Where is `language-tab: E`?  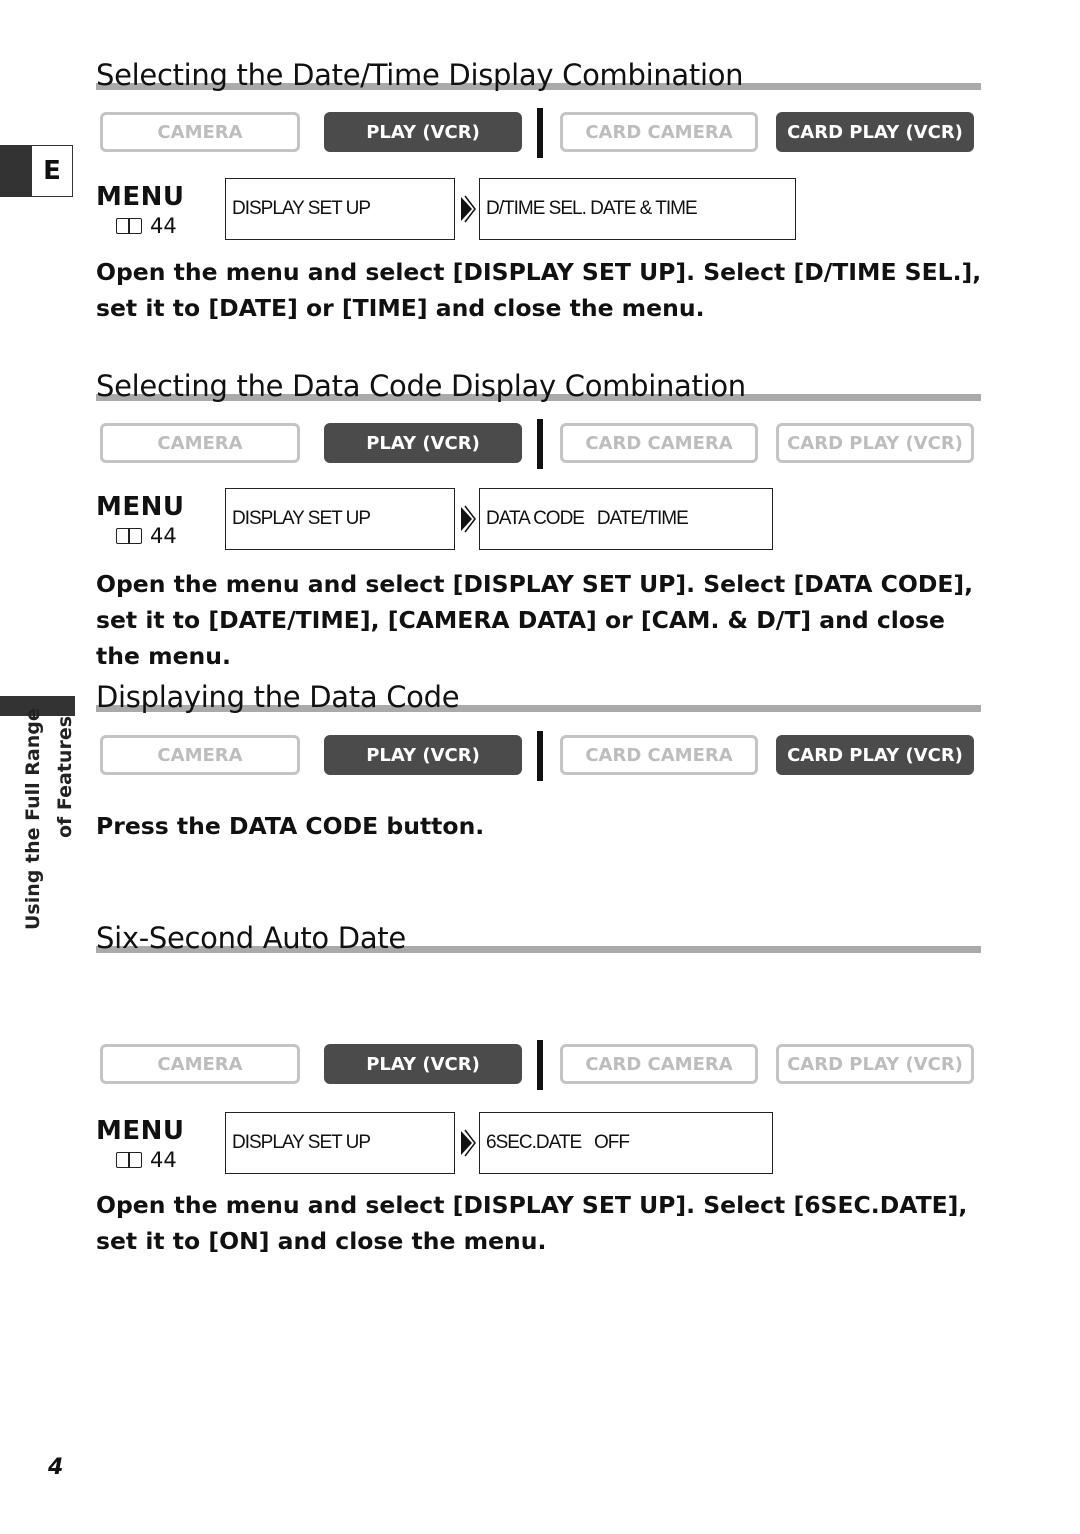
language-tab: E is located at coordinates (37, 171).